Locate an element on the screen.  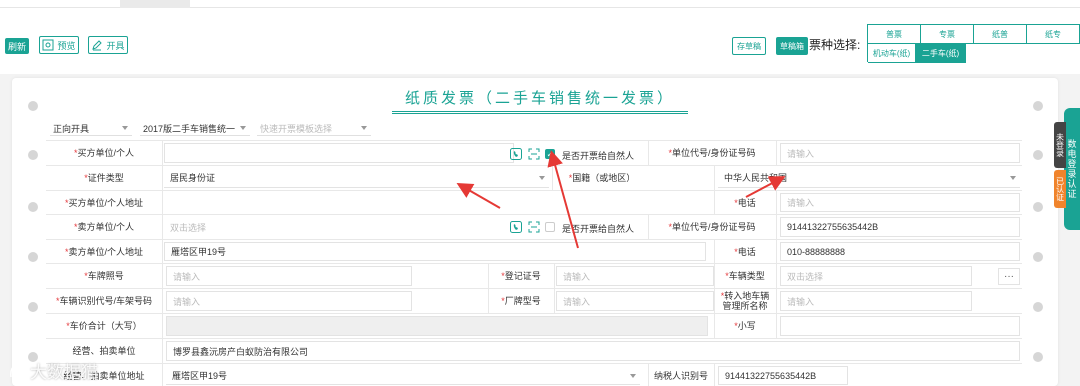
price-small-input is located at coordinates (900, 326).